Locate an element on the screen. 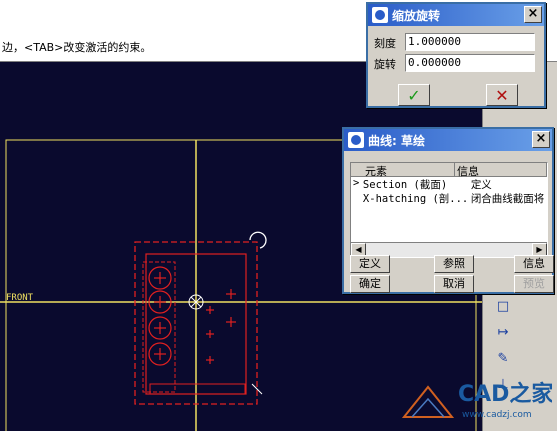  cancel-button: ✕ is located at coordinates (502, 95).